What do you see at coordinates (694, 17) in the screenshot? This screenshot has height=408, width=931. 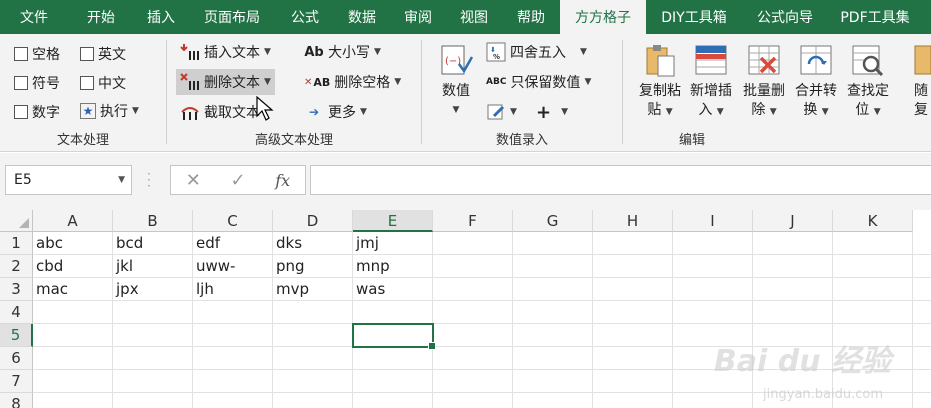 I see `tab-diy-toolbox: DIY工具箱` at bounding box center [694, 17].